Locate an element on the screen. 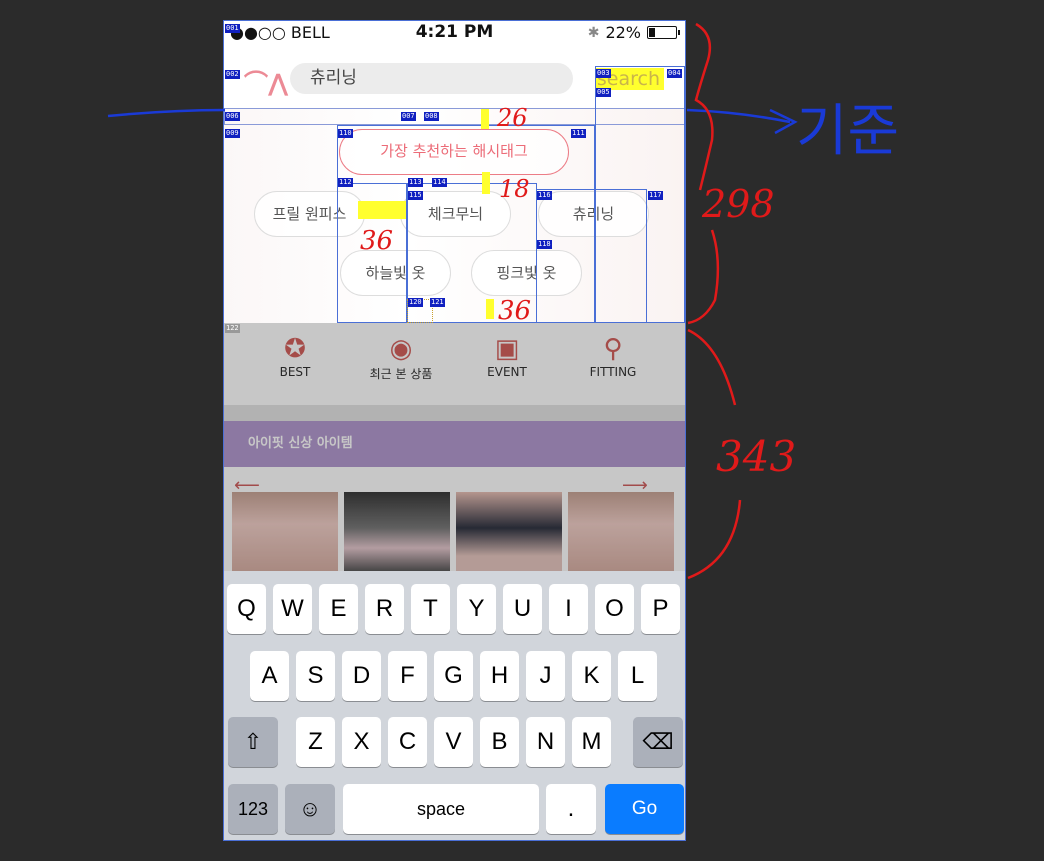  guide-label: 117 is located at coordinates (655, 195).